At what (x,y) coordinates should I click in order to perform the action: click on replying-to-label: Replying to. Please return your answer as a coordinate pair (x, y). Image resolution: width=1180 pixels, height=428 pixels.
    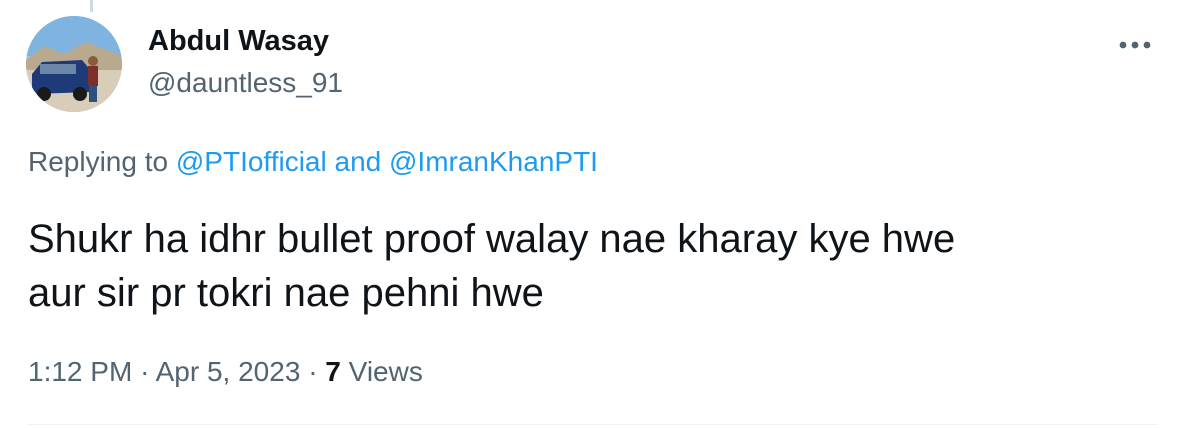
    Looking at the image, I should click on (98, 161).